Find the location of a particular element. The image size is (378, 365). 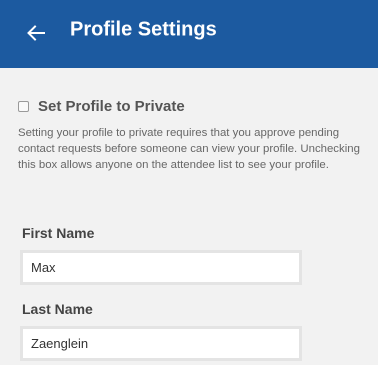

arrow-left-icon is located at coordinates (36, 33).